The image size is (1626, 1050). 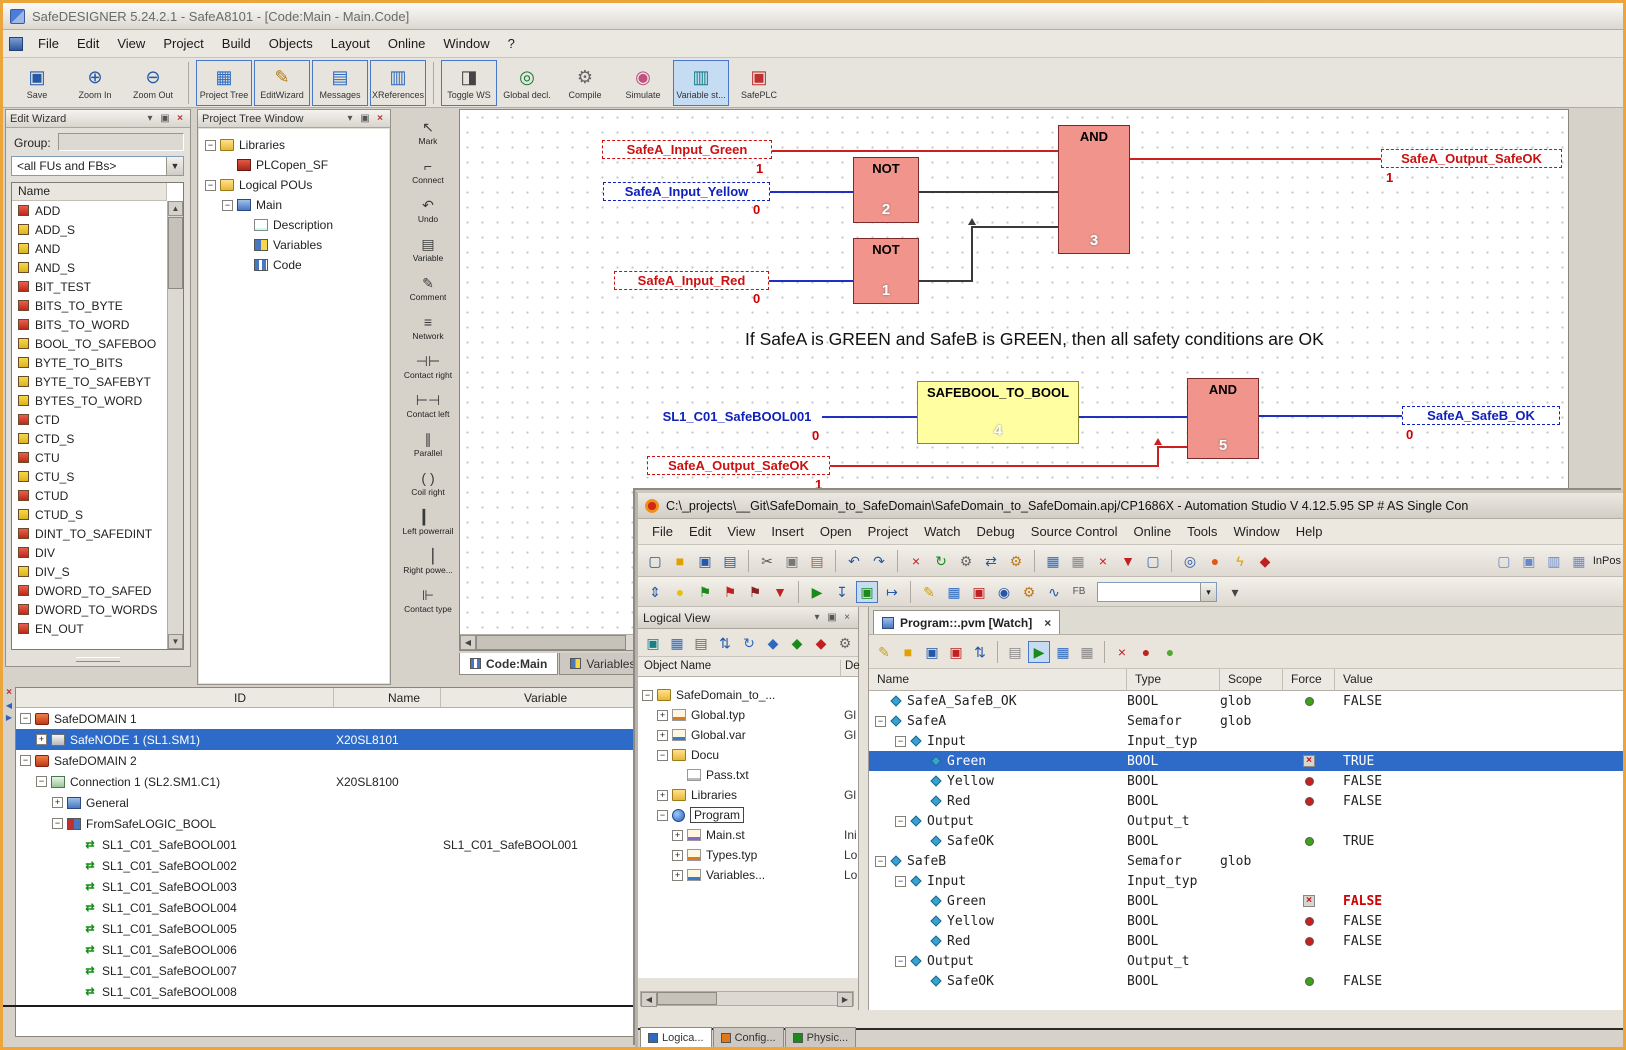 What do you see at coordinates (879, 561) in the screenshot?
I see `redo-button: ↷` at bounding box center [879, 561].